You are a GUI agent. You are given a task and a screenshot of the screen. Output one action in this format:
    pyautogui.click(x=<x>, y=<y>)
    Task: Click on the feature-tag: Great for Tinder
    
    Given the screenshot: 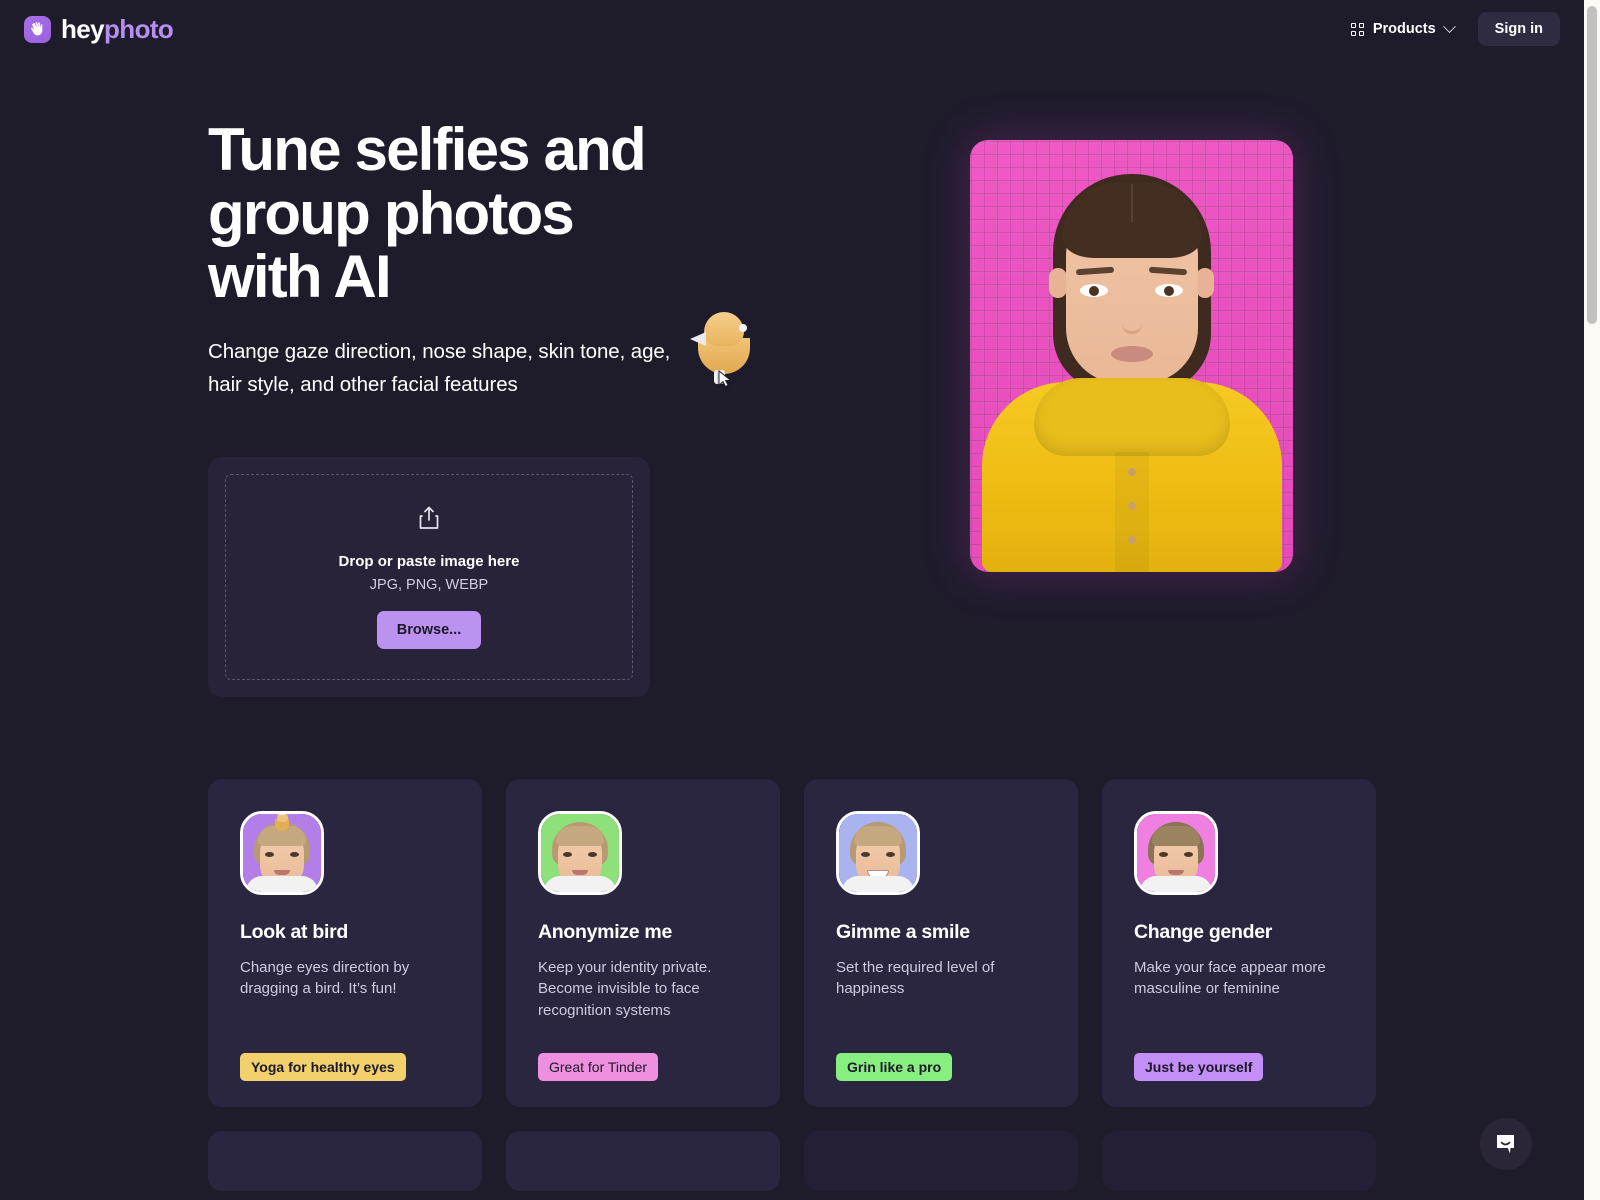 What is the action you would take?
    pyautogui.click(x=598, y=1067)
    